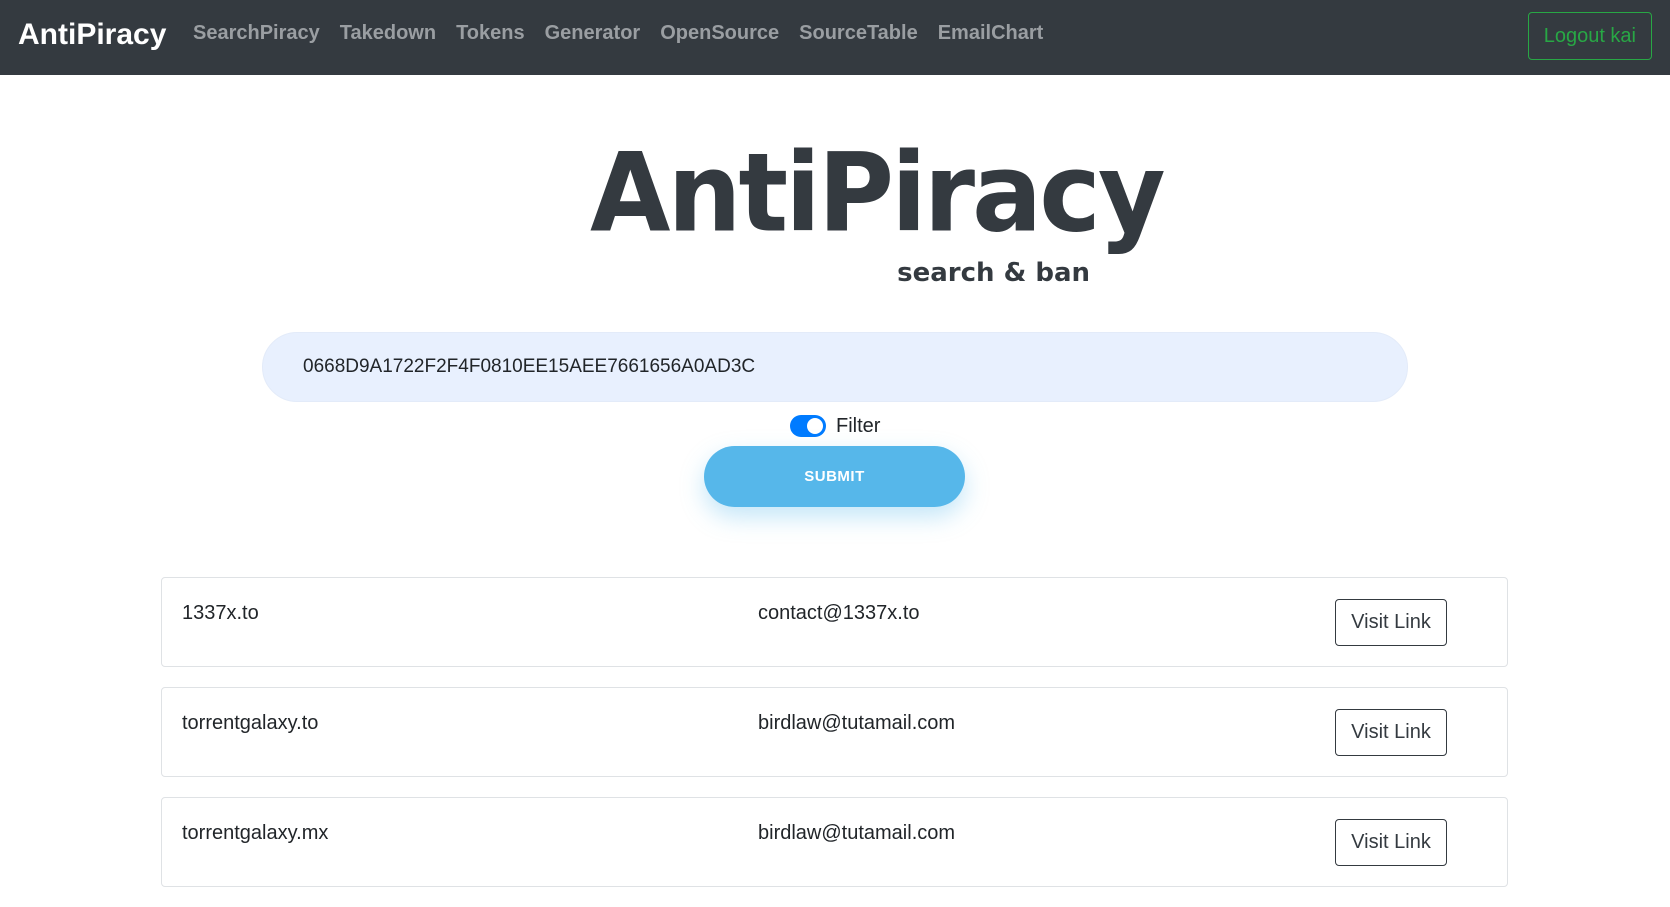 Image resolution: width=1670 pixels, height=907 pixels. What do you see at coordinates (858, 33) in the screenshot?
I see `nav-link-sourcetable: SourceTable` at bounding box center [858, 33].